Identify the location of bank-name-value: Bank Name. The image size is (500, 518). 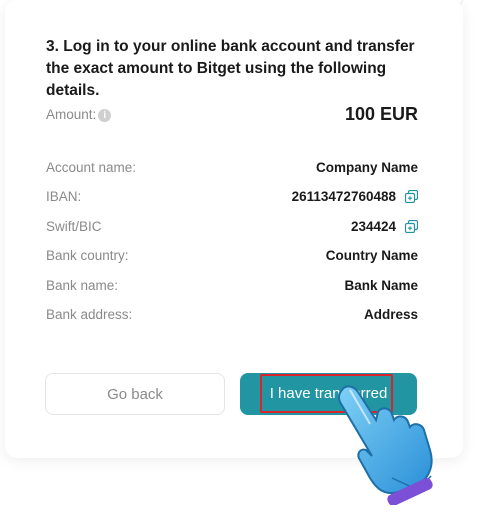
(381, 285).